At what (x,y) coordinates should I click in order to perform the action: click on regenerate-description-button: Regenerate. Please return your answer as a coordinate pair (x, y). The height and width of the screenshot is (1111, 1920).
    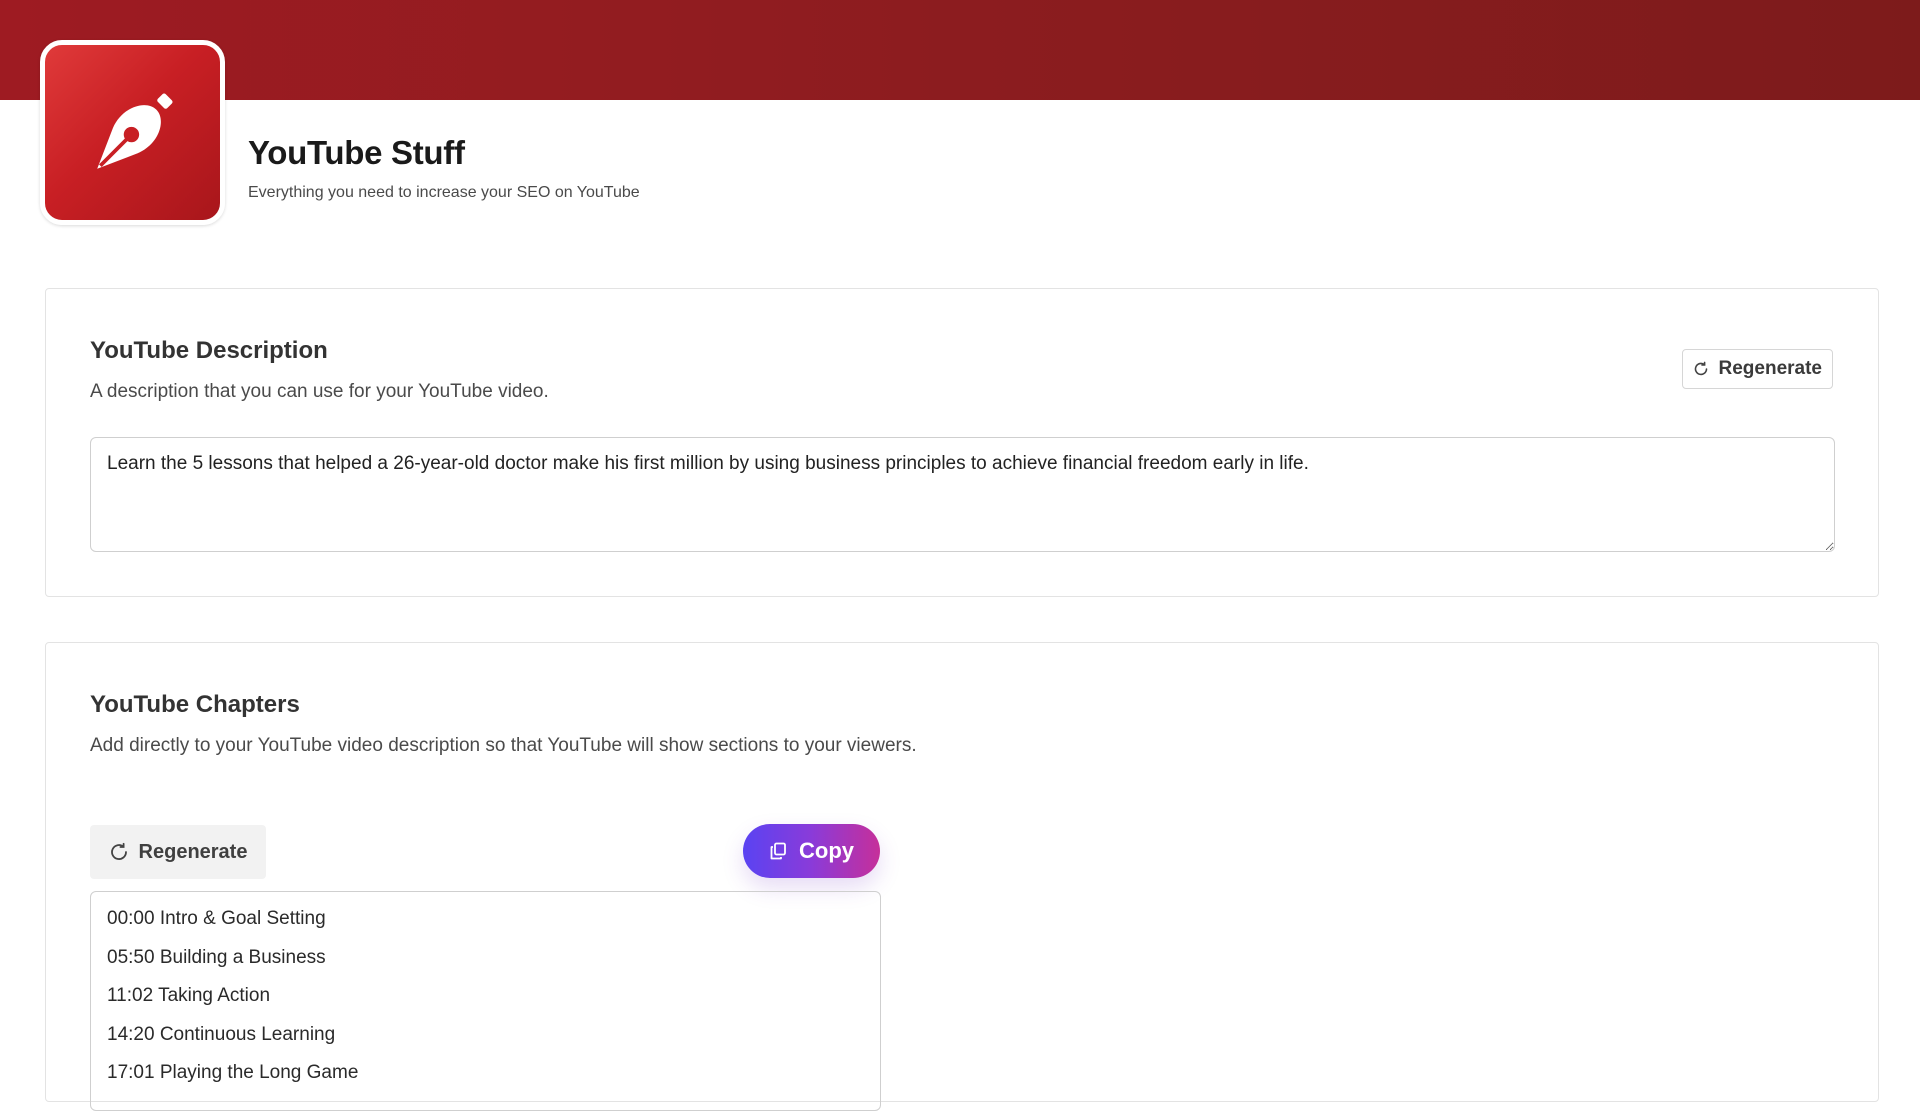
    Looking at the image, I should click on (1757, 369).